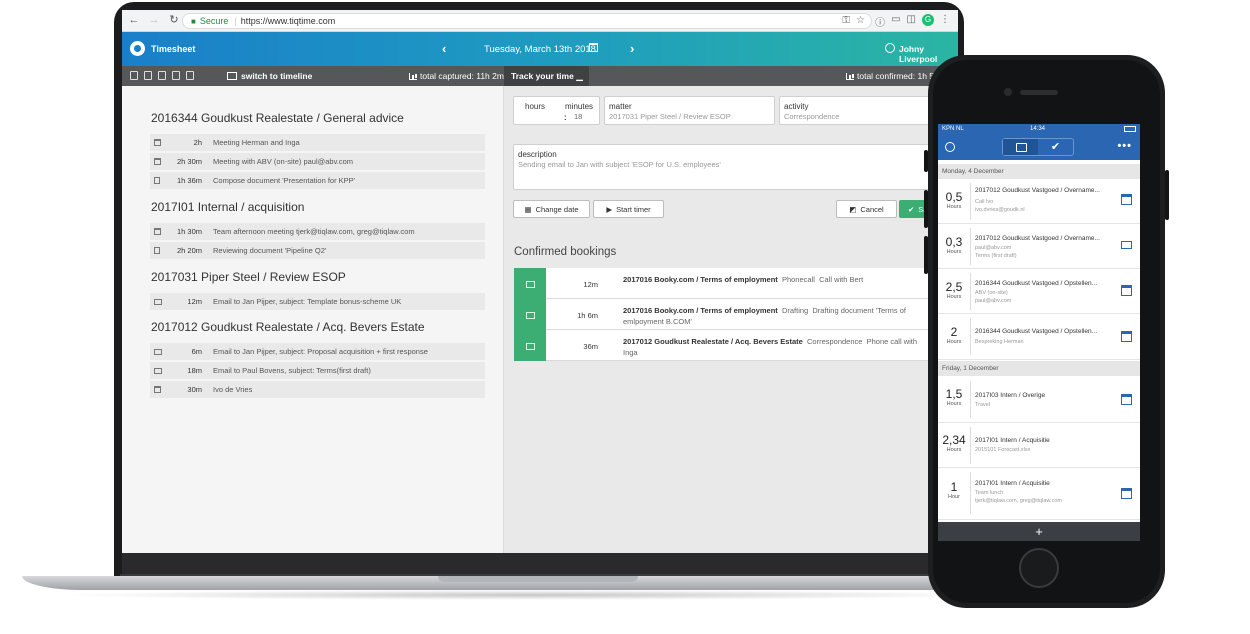  What do you see at coordinates (196, 351) in the screenshot?
I see `activity-duration: 6m` at bounding box center [196, 351].